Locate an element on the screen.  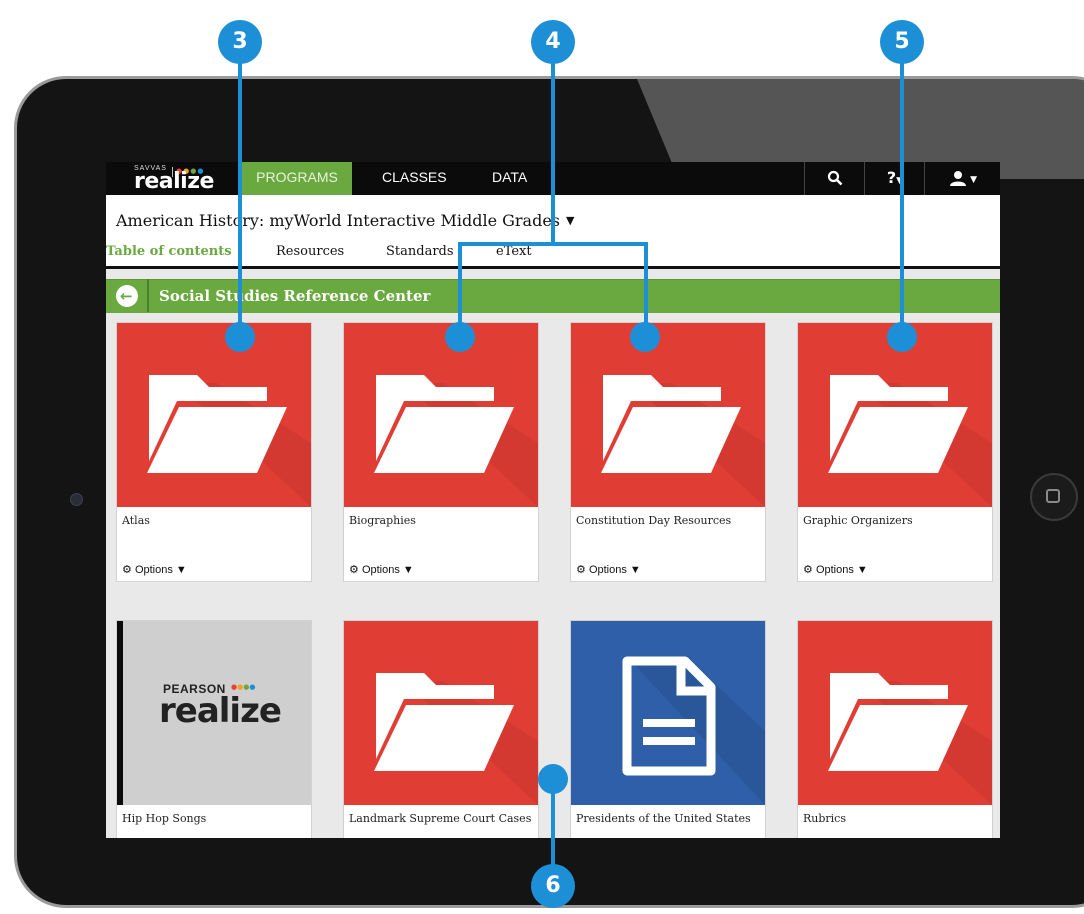
user-menu: ▼ is located at coordinates (962, 178).